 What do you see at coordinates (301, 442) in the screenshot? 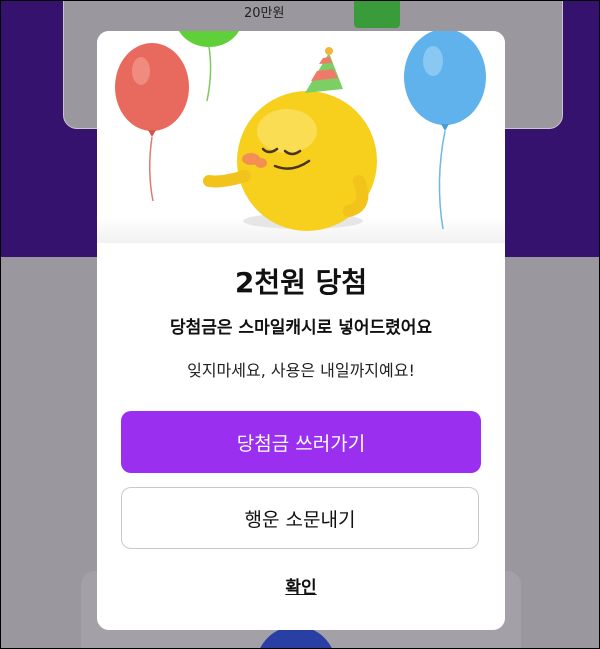
I see `use-prize-button: 당첨금 쓰러가기` at bounding box center [301, 442].